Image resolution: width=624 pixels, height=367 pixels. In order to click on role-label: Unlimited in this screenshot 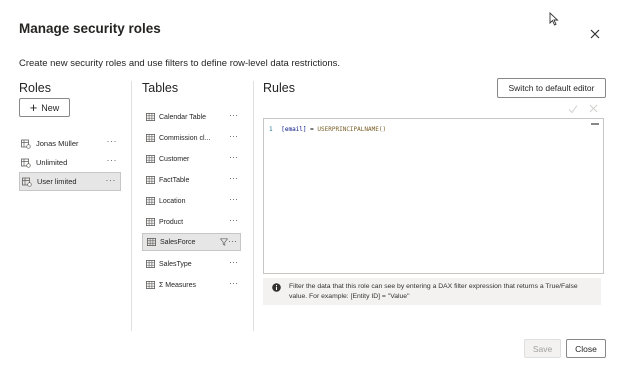, I will do `click(52, 162)`.